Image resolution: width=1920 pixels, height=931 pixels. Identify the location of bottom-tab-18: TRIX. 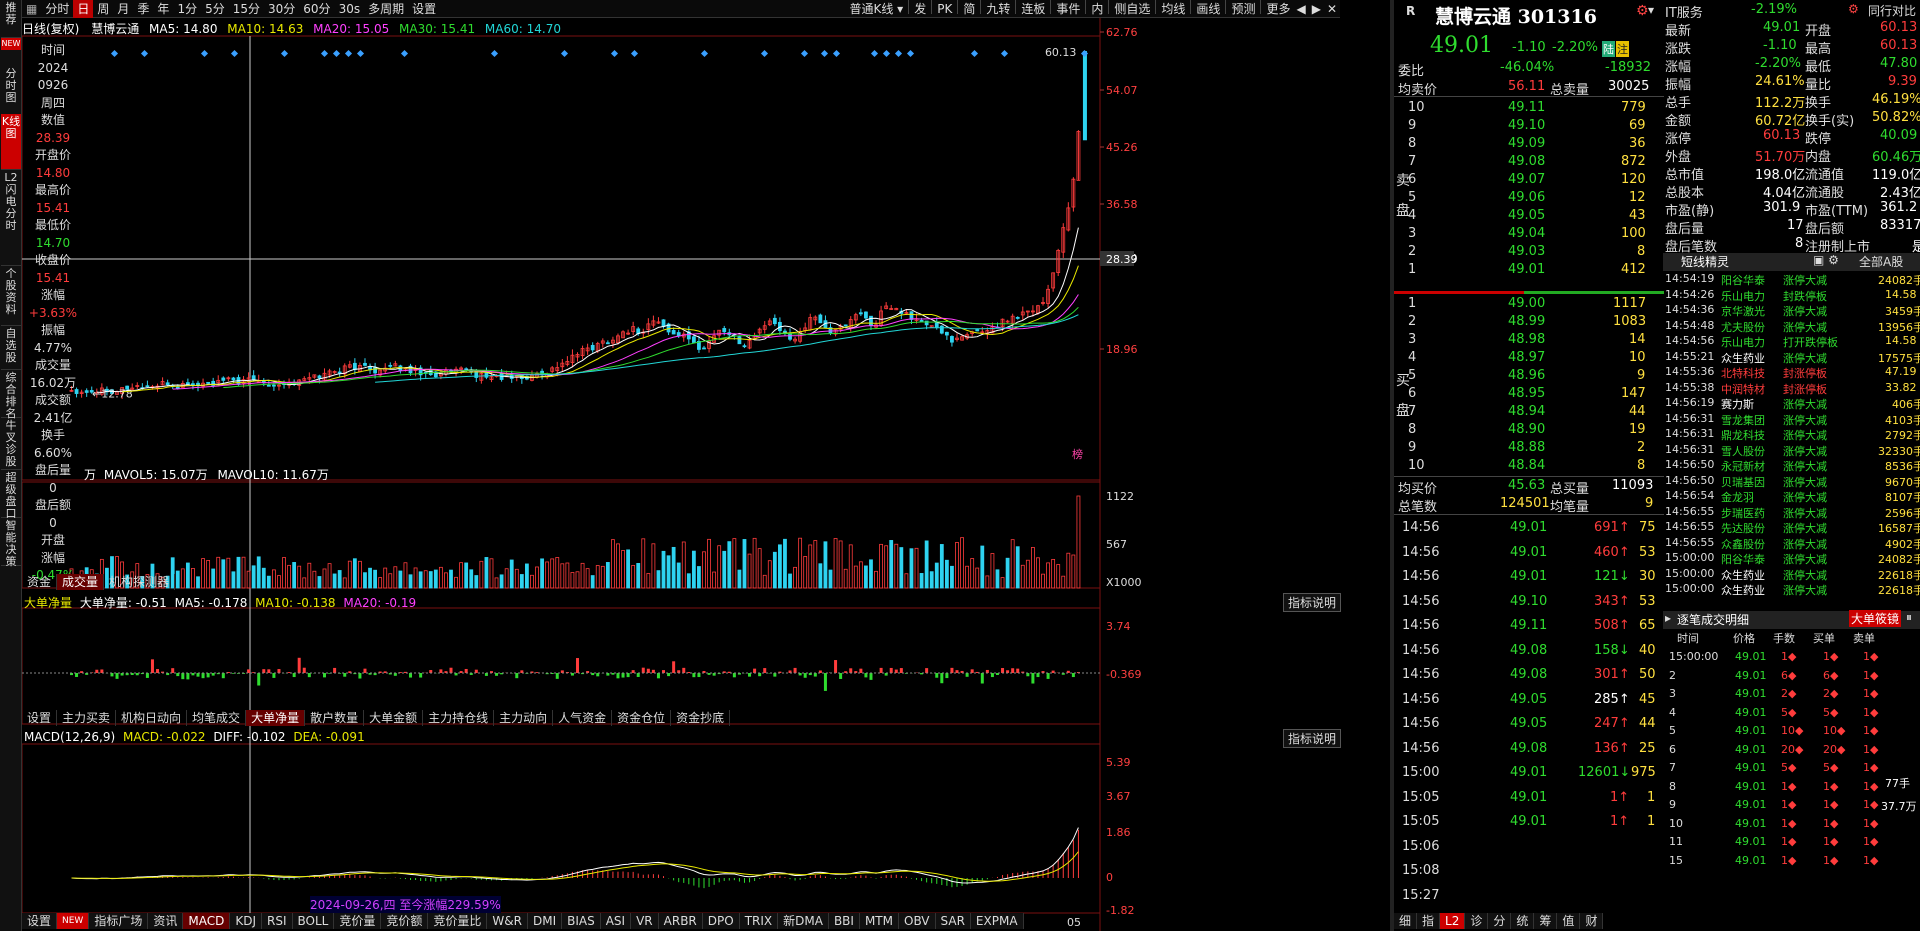
(759, 921).